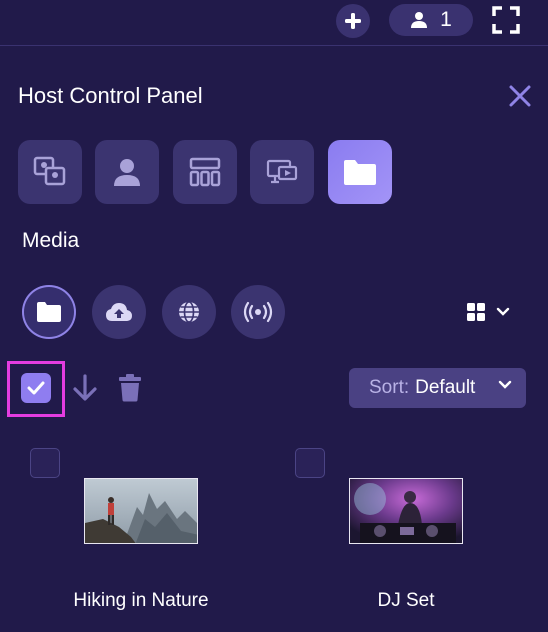 The image size is (548, 632). Describe the element at coordinates (431, 20) in the screenshot. I see `participants-button: 1` at that location.